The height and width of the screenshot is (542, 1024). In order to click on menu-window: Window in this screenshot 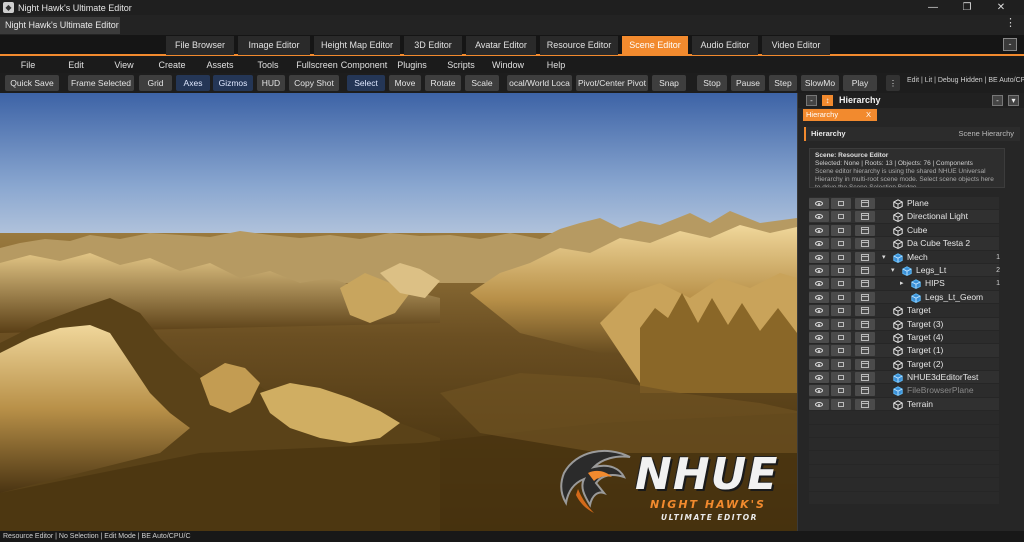, I will do `click(508, 65)`.